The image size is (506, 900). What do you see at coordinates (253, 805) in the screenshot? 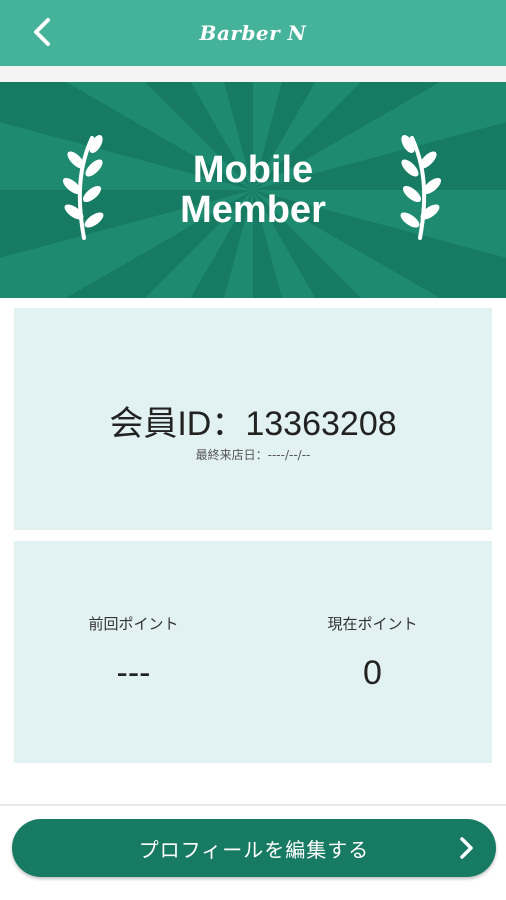
I see `bottom-divider` at bounding box center [253, 805].